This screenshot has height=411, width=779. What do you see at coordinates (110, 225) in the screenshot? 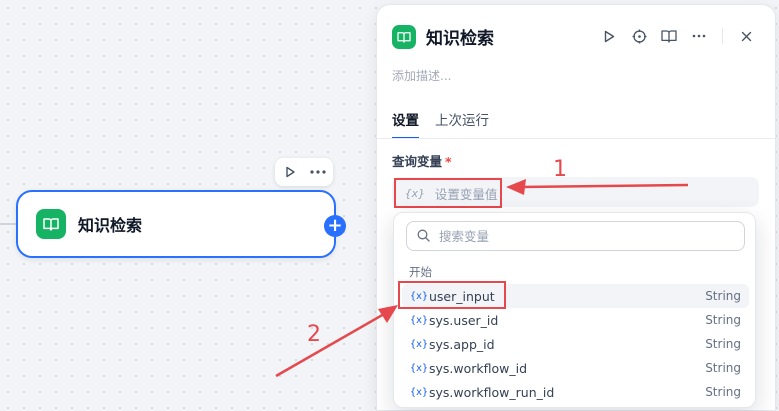
I see `node-title: 知识检索` at bounding box center [110, 225].